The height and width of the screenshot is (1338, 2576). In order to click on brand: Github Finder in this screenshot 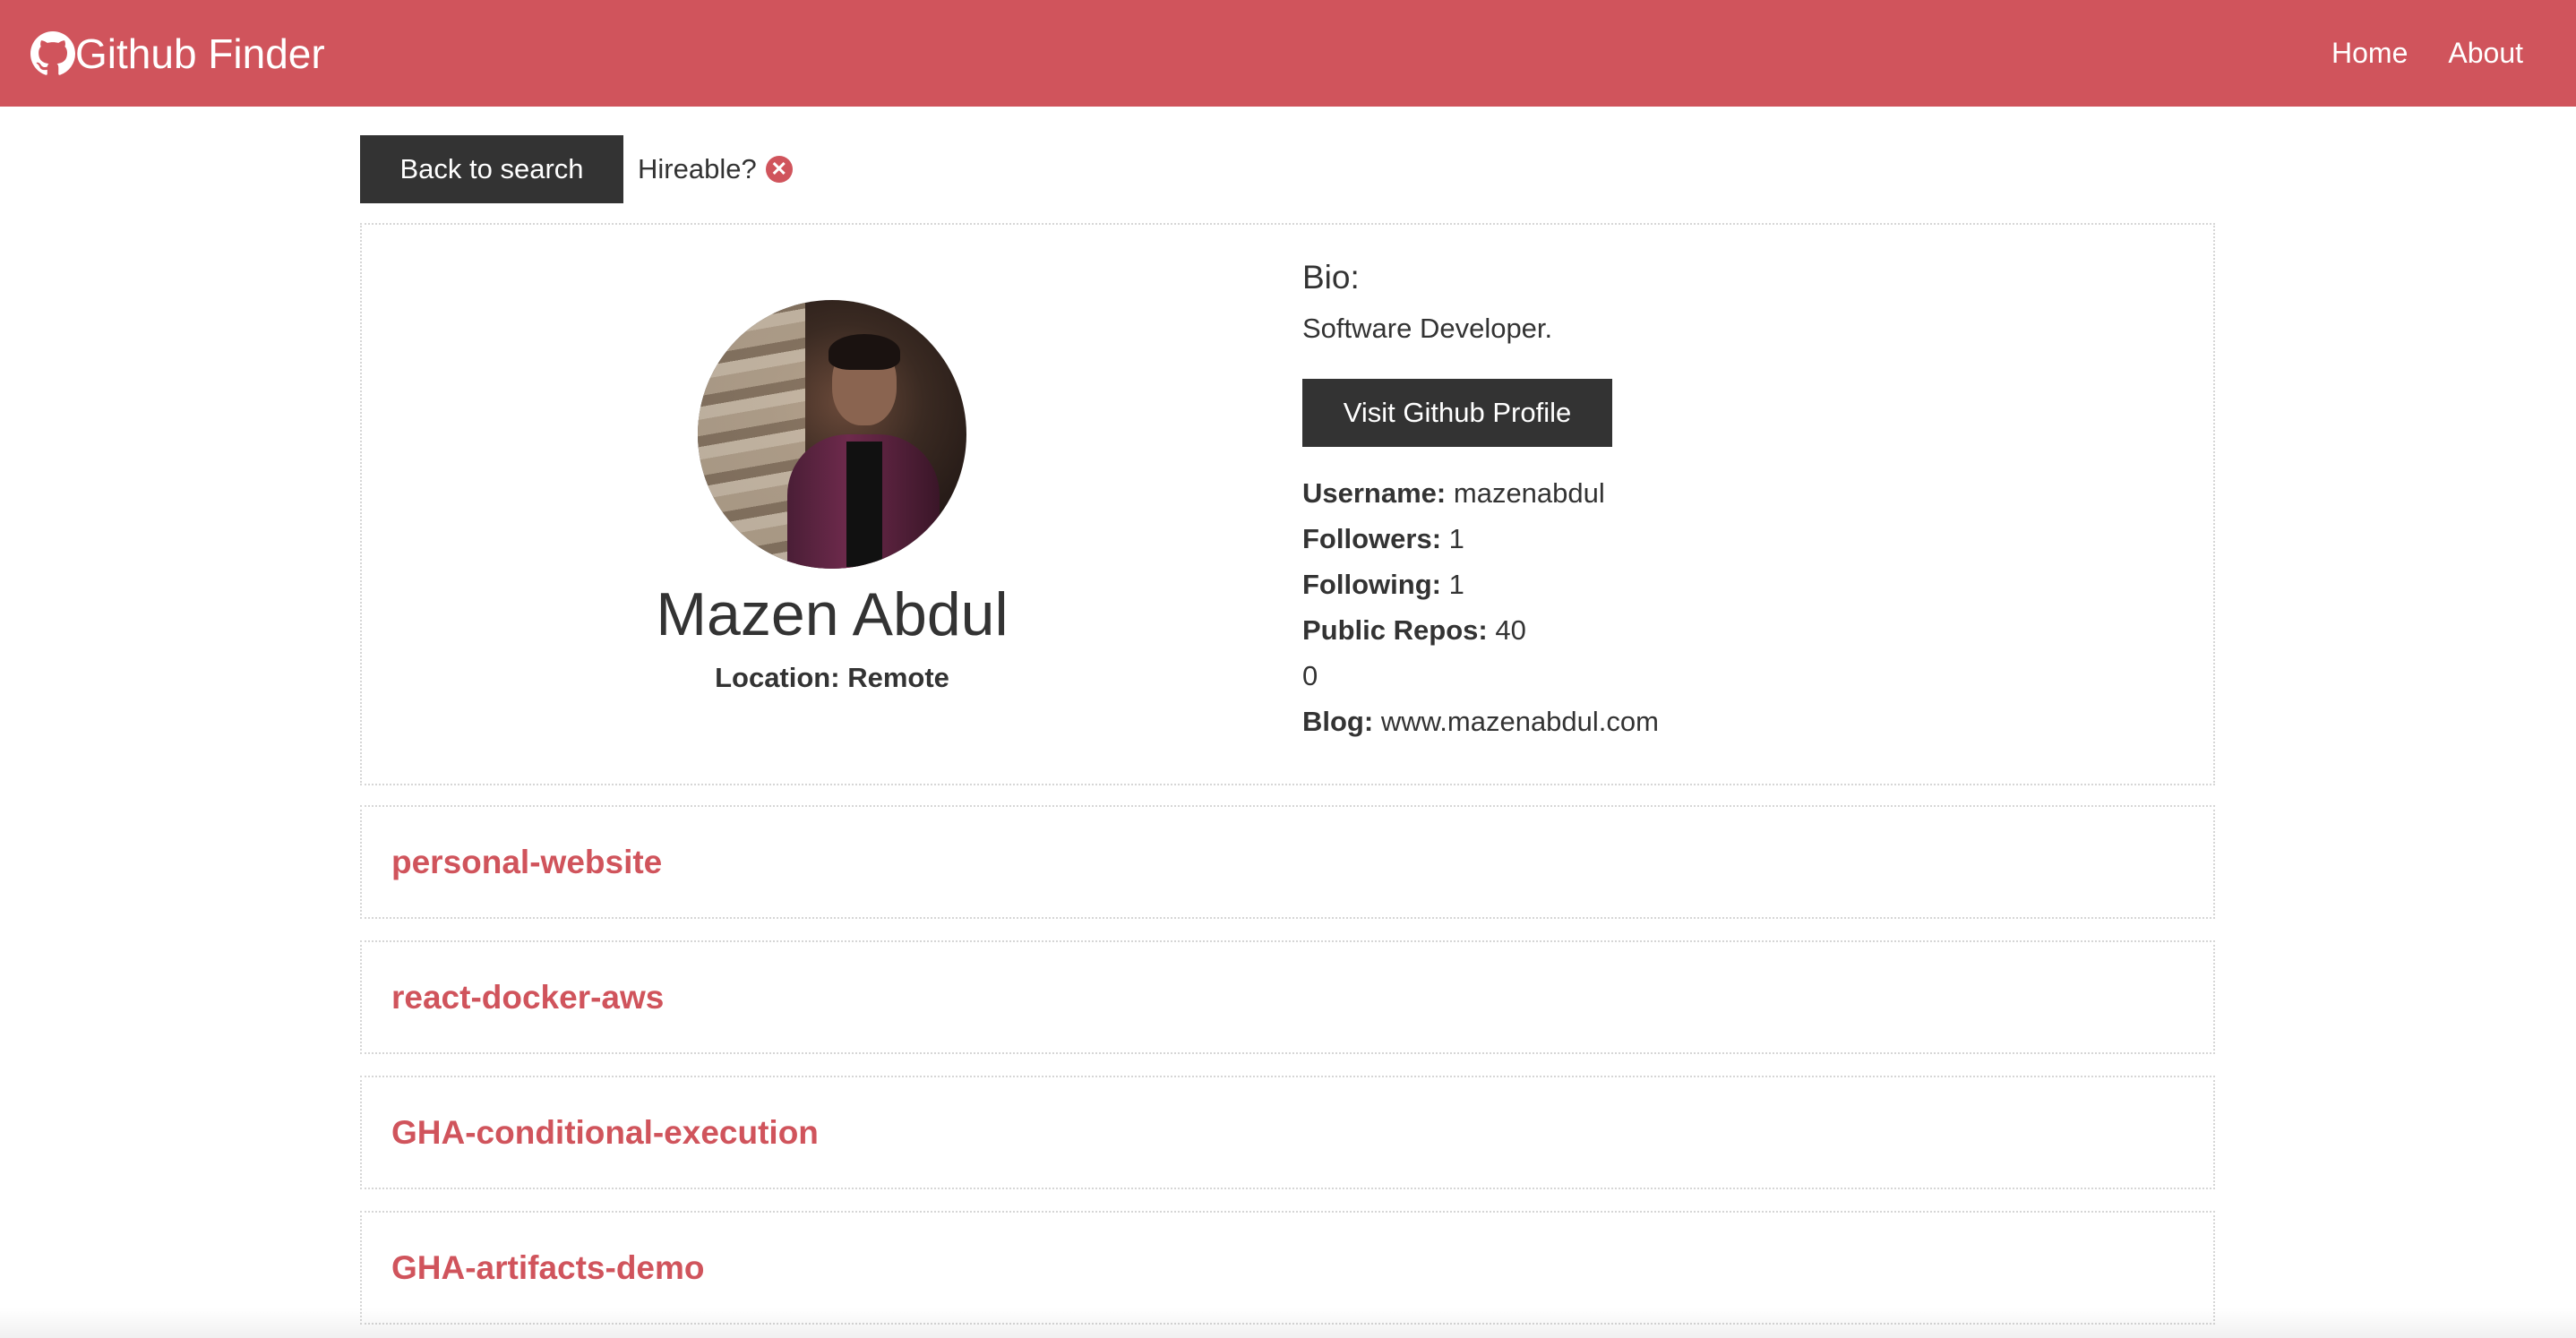, I will do `click(177, 54)`.